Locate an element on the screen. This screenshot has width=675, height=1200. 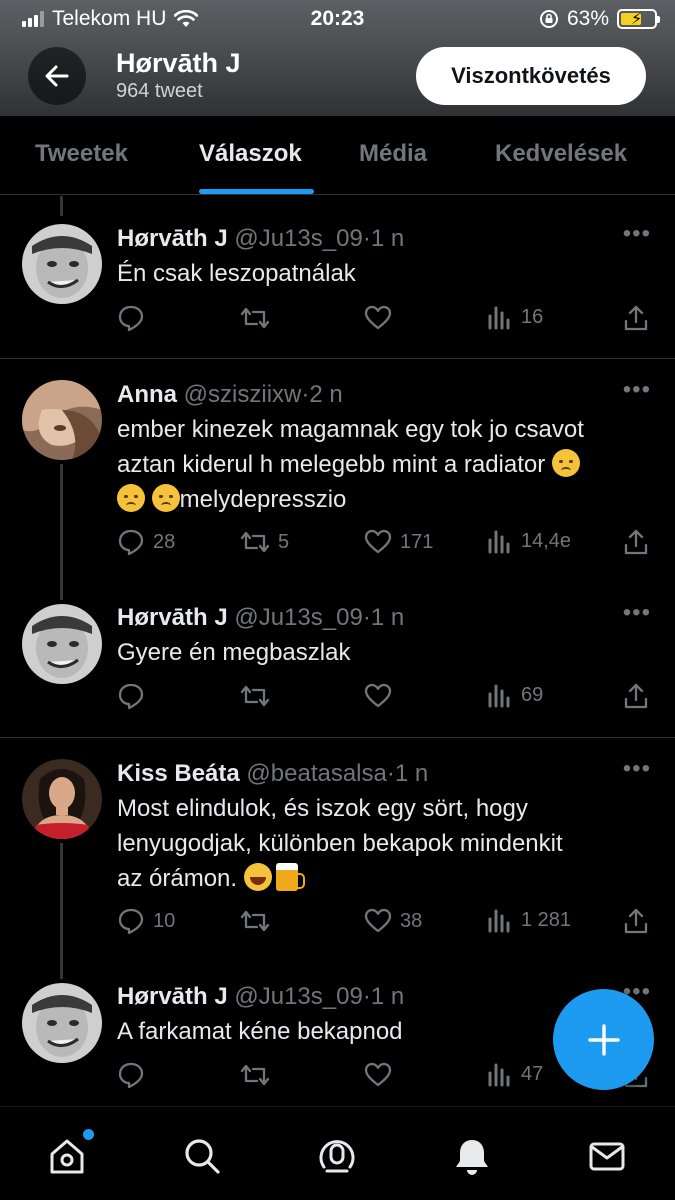
follow-back-button: Viszontkövetés is located at coordinates (531, 76).